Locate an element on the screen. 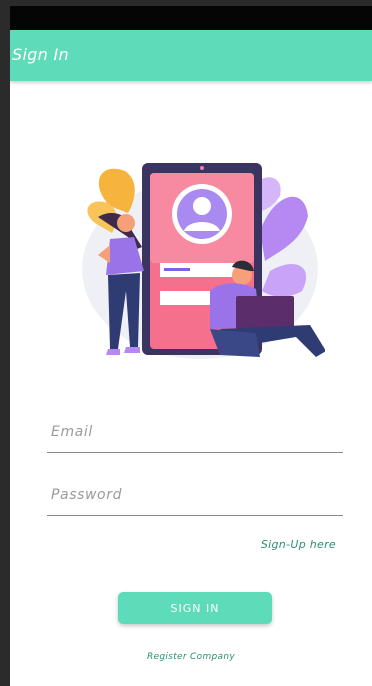 The height and width of the screenshot is (686, 372). email-field: Email is located at coordinates (195, 433).